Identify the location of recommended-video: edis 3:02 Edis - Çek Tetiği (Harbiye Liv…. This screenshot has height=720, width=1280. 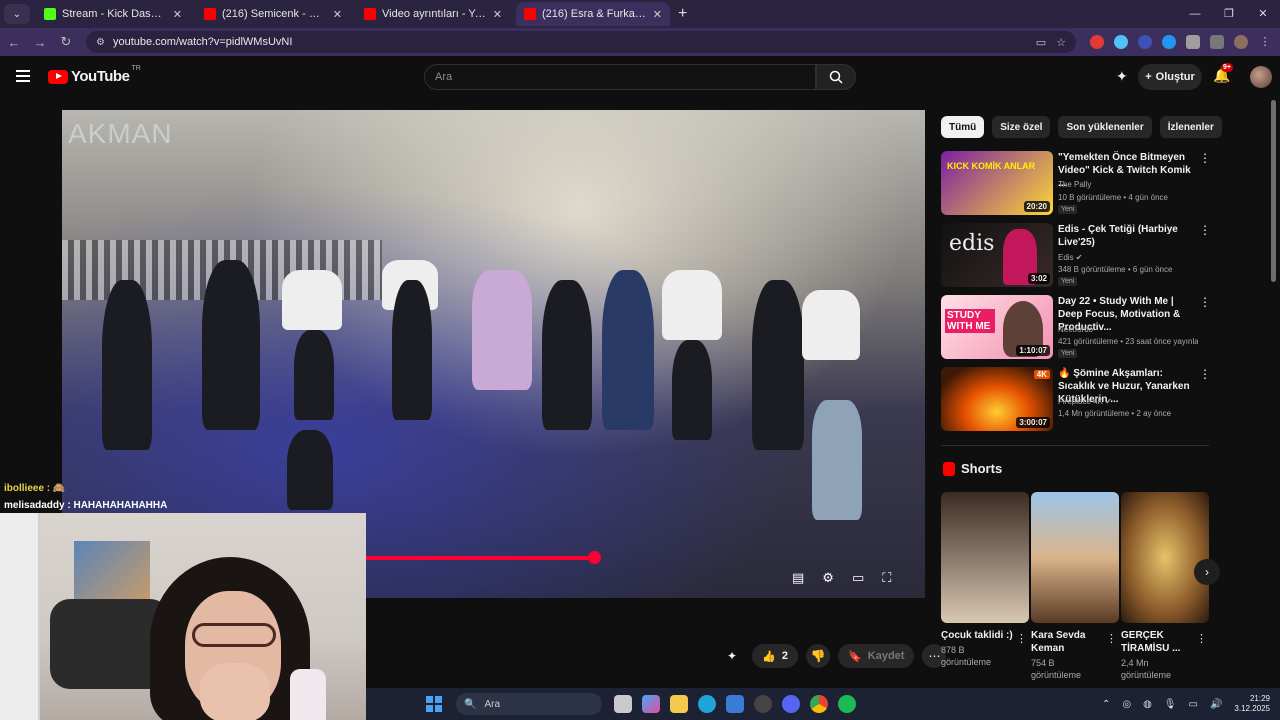
(1076, 255).